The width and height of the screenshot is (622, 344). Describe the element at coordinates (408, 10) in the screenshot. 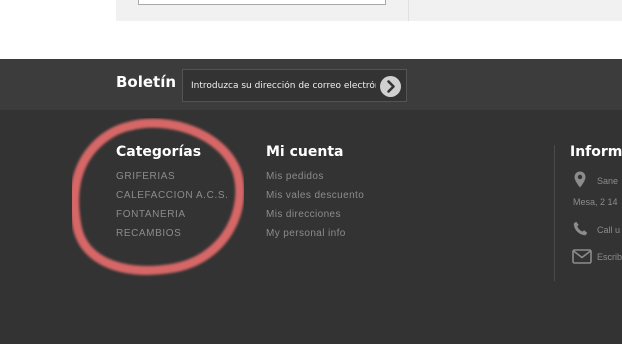

I see `content-divider` at that location.